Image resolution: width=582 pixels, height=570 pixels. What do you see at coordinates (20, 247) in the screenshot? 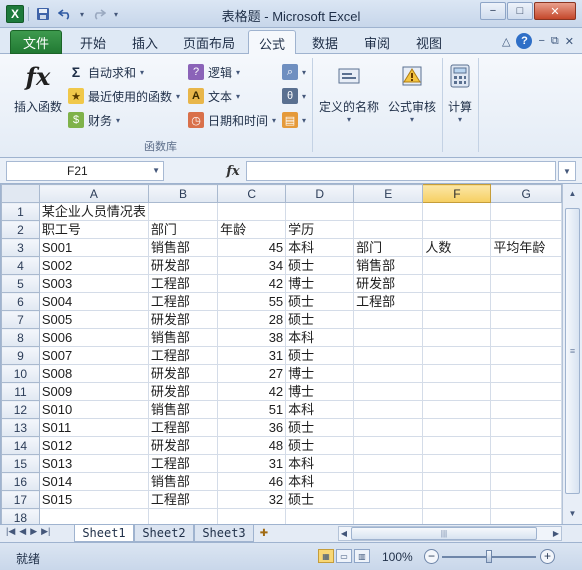
I see `row-header: 3` at bounding box center [20, 247].